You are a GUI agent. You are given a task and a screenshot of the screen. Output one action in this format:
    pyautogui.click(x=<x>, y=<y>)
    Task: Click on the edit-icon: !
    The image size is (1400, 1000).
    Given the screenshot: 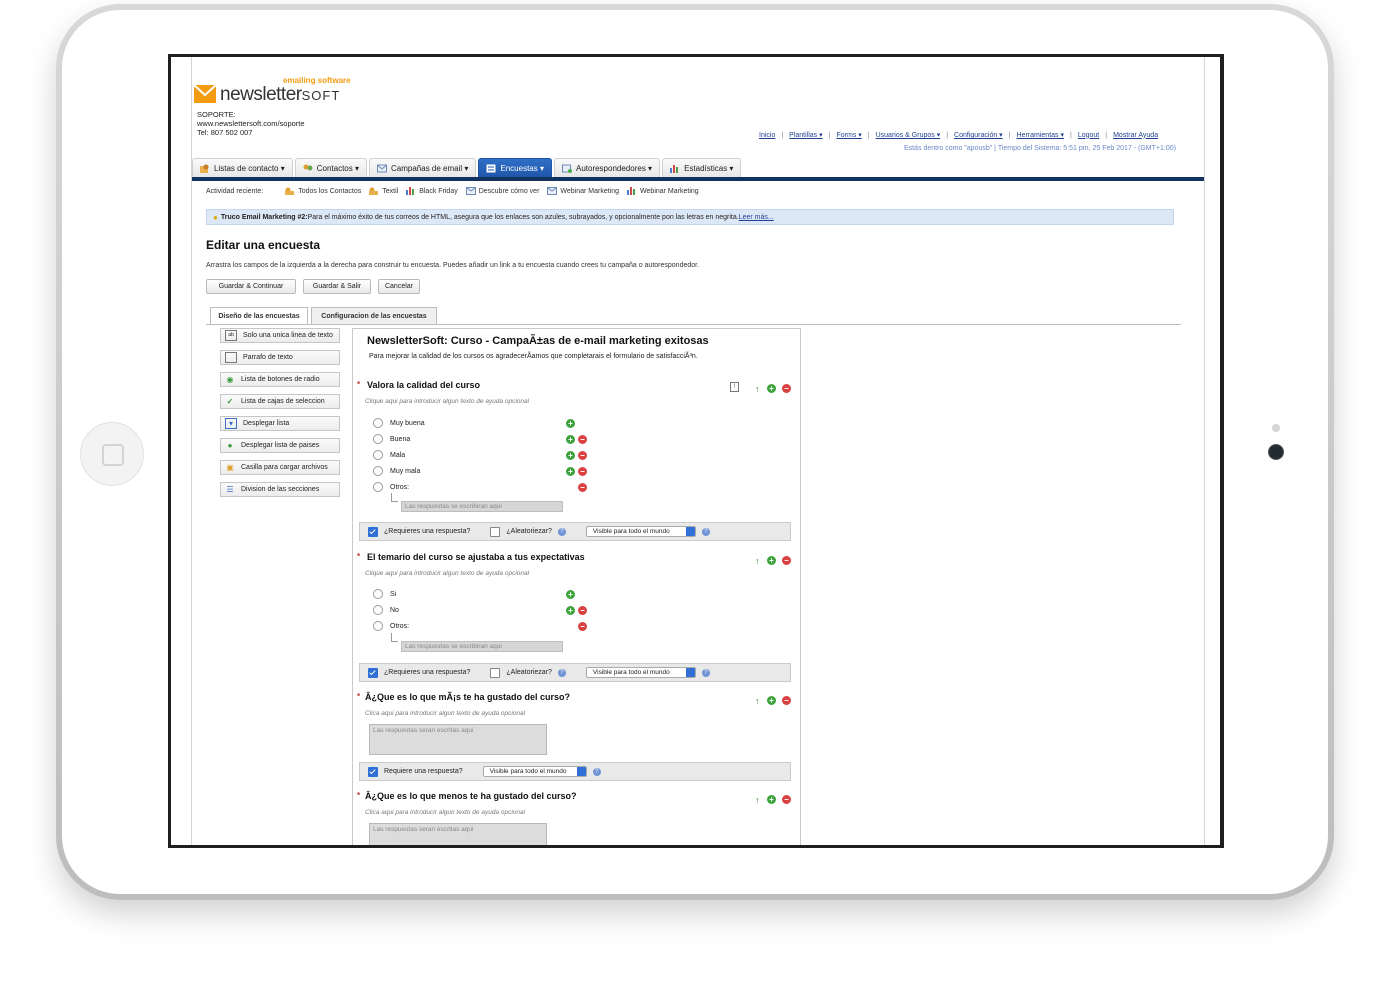 What is the action you would take?
    pyautogui.click(x=734, y=387)
    